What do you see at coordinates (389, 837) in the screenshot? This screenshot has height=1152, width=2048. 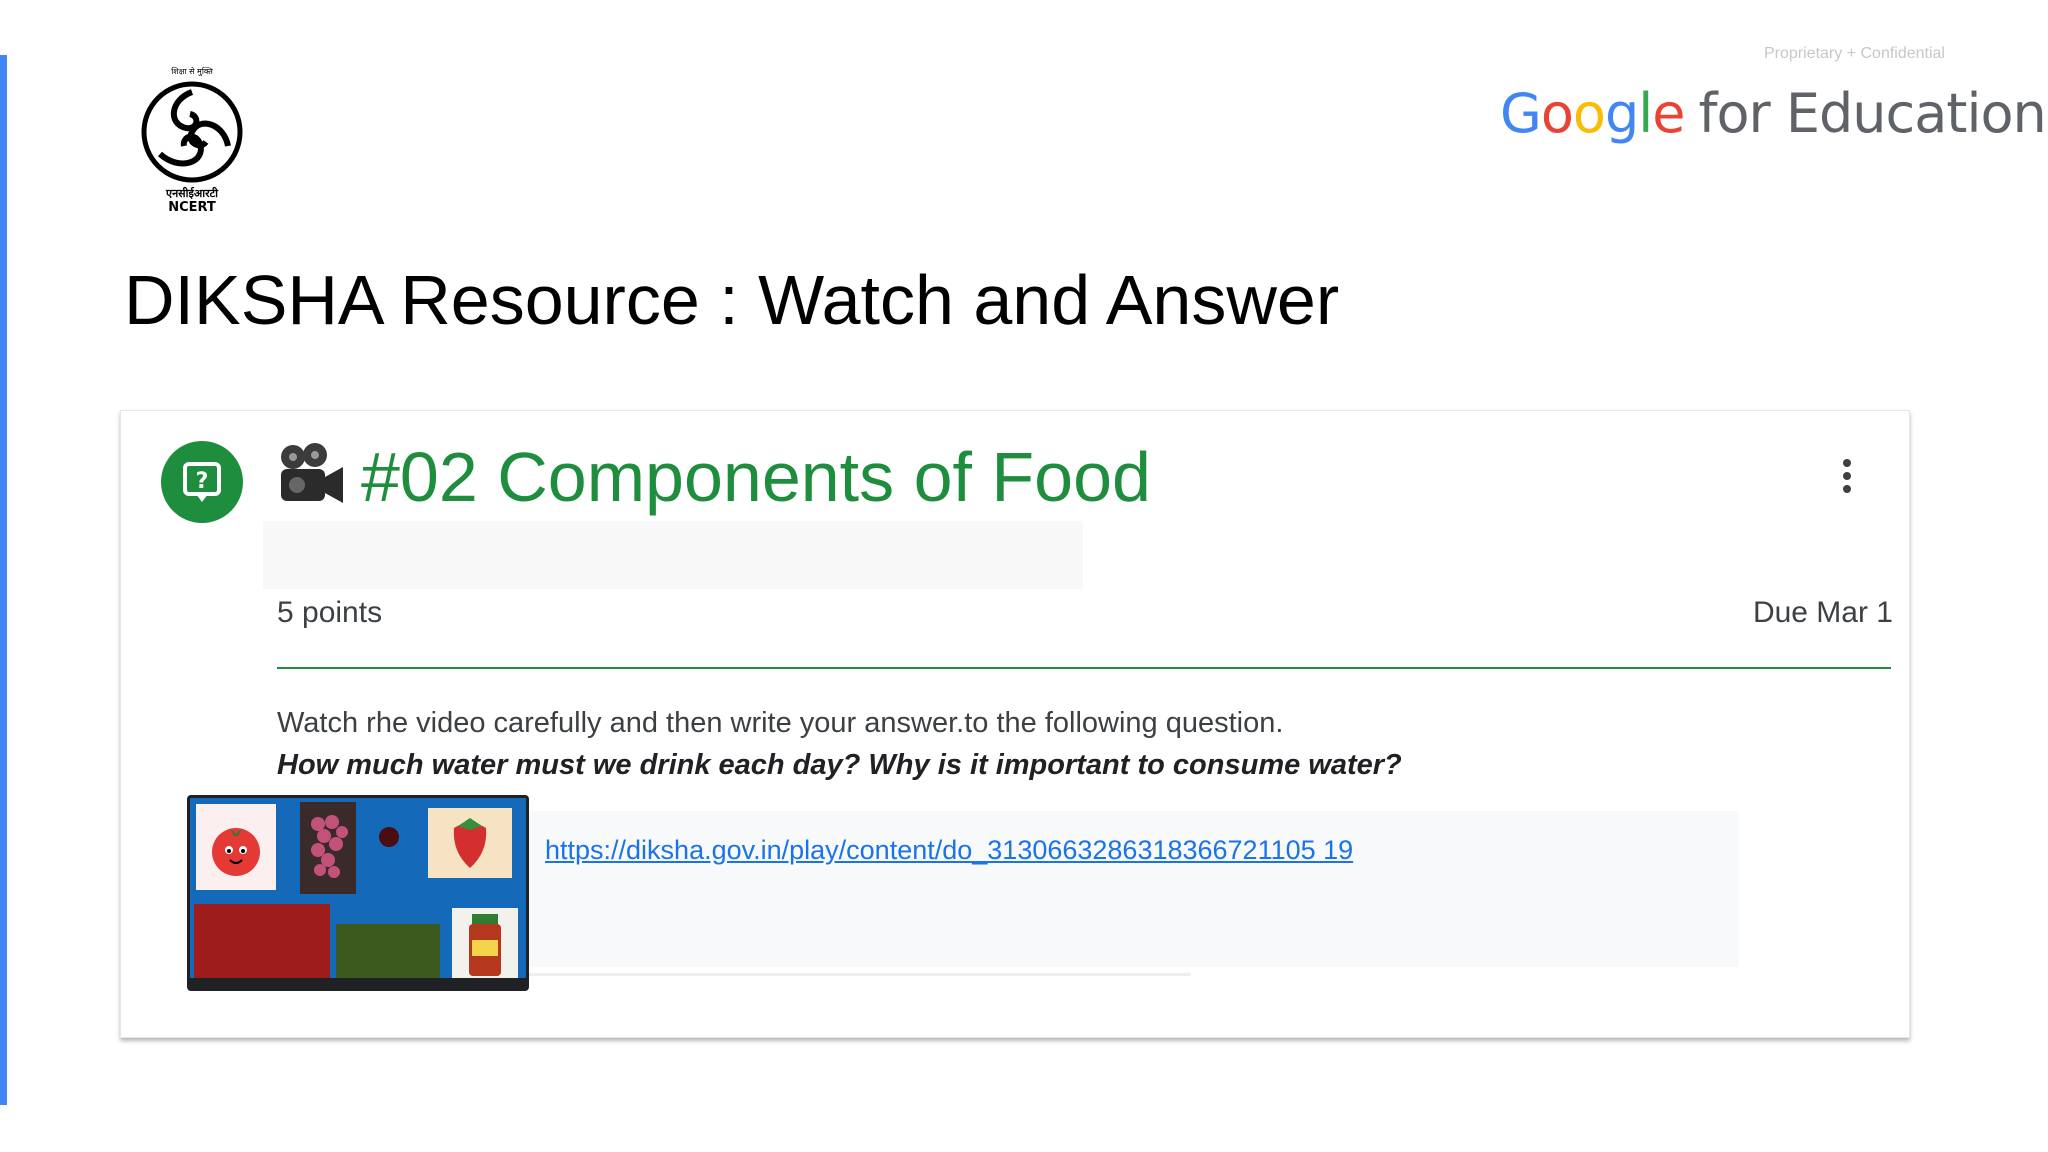 I see `cherry-icon` at bounding box center [389, 837].